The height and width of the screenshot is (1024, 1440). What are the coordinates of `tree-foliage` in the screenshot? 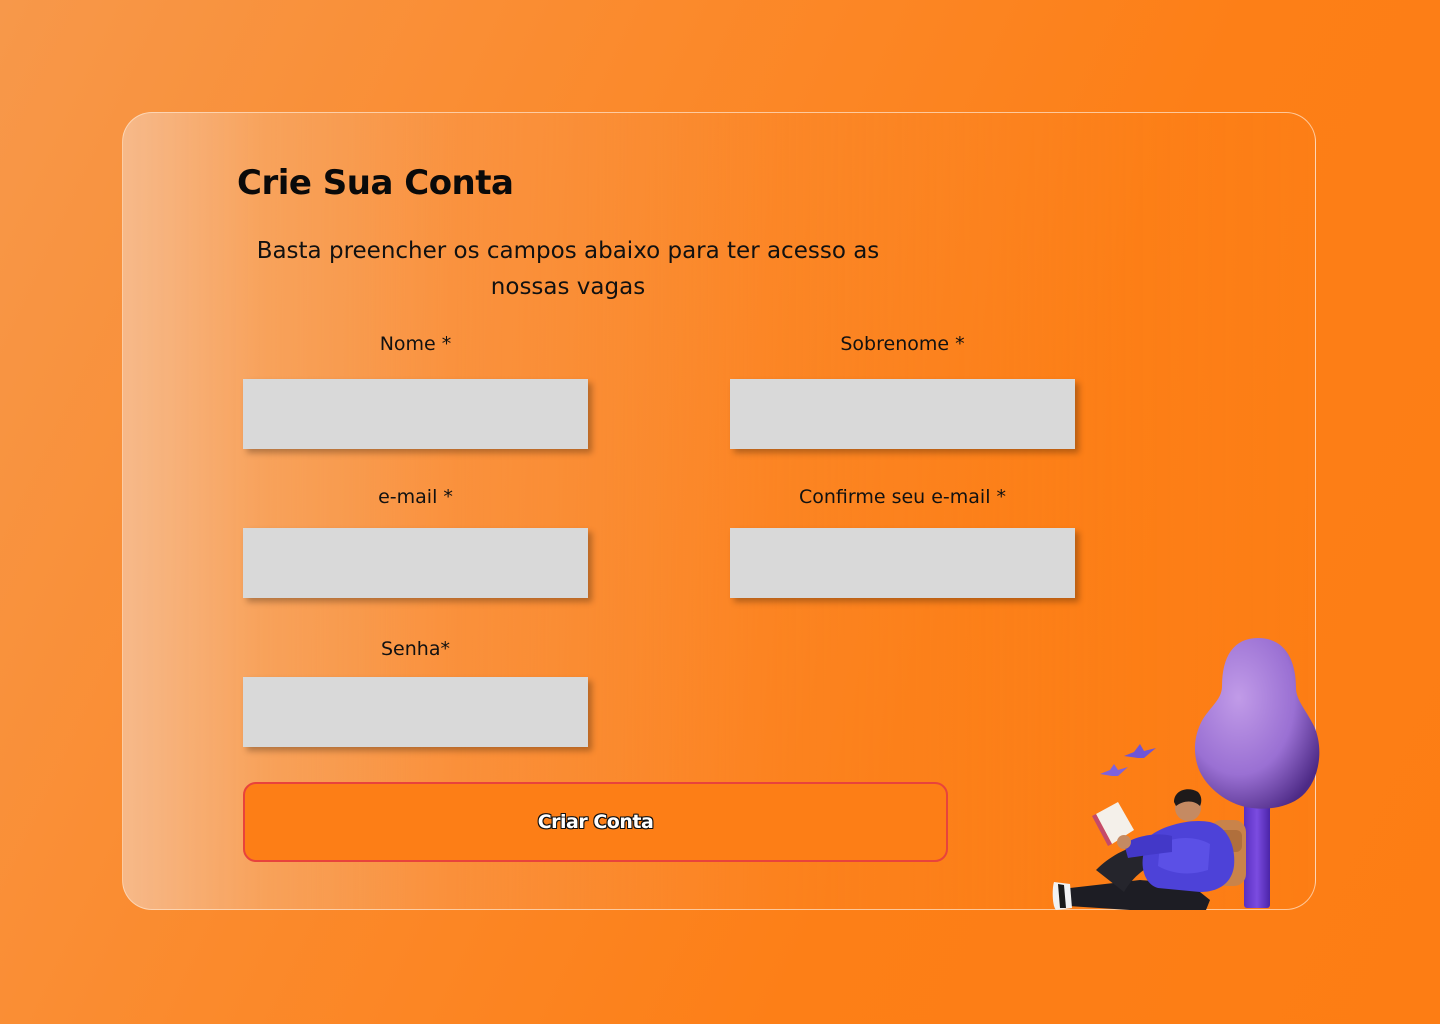 It's located at (1257, 723).